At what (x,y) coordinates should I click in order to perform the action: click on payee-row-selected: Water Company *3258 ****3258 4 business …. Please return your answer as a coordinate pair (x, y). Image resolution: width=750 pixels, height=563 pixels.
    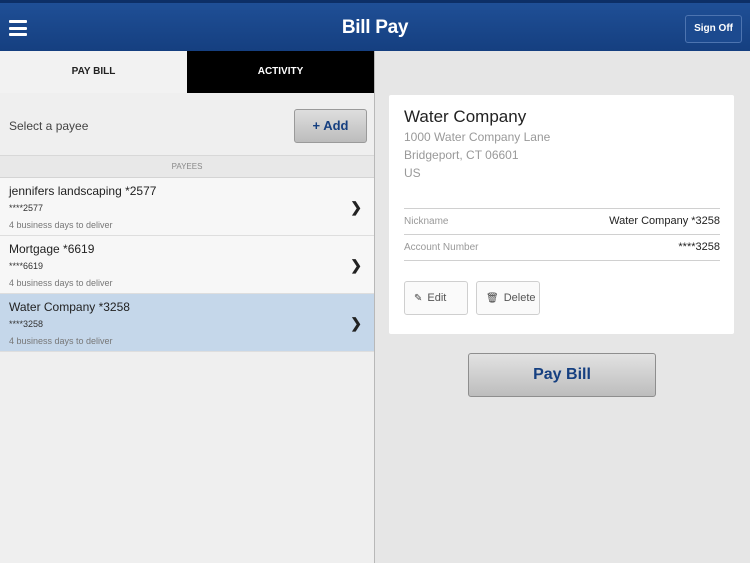
    Looking at the image, I should click on (187, 323).